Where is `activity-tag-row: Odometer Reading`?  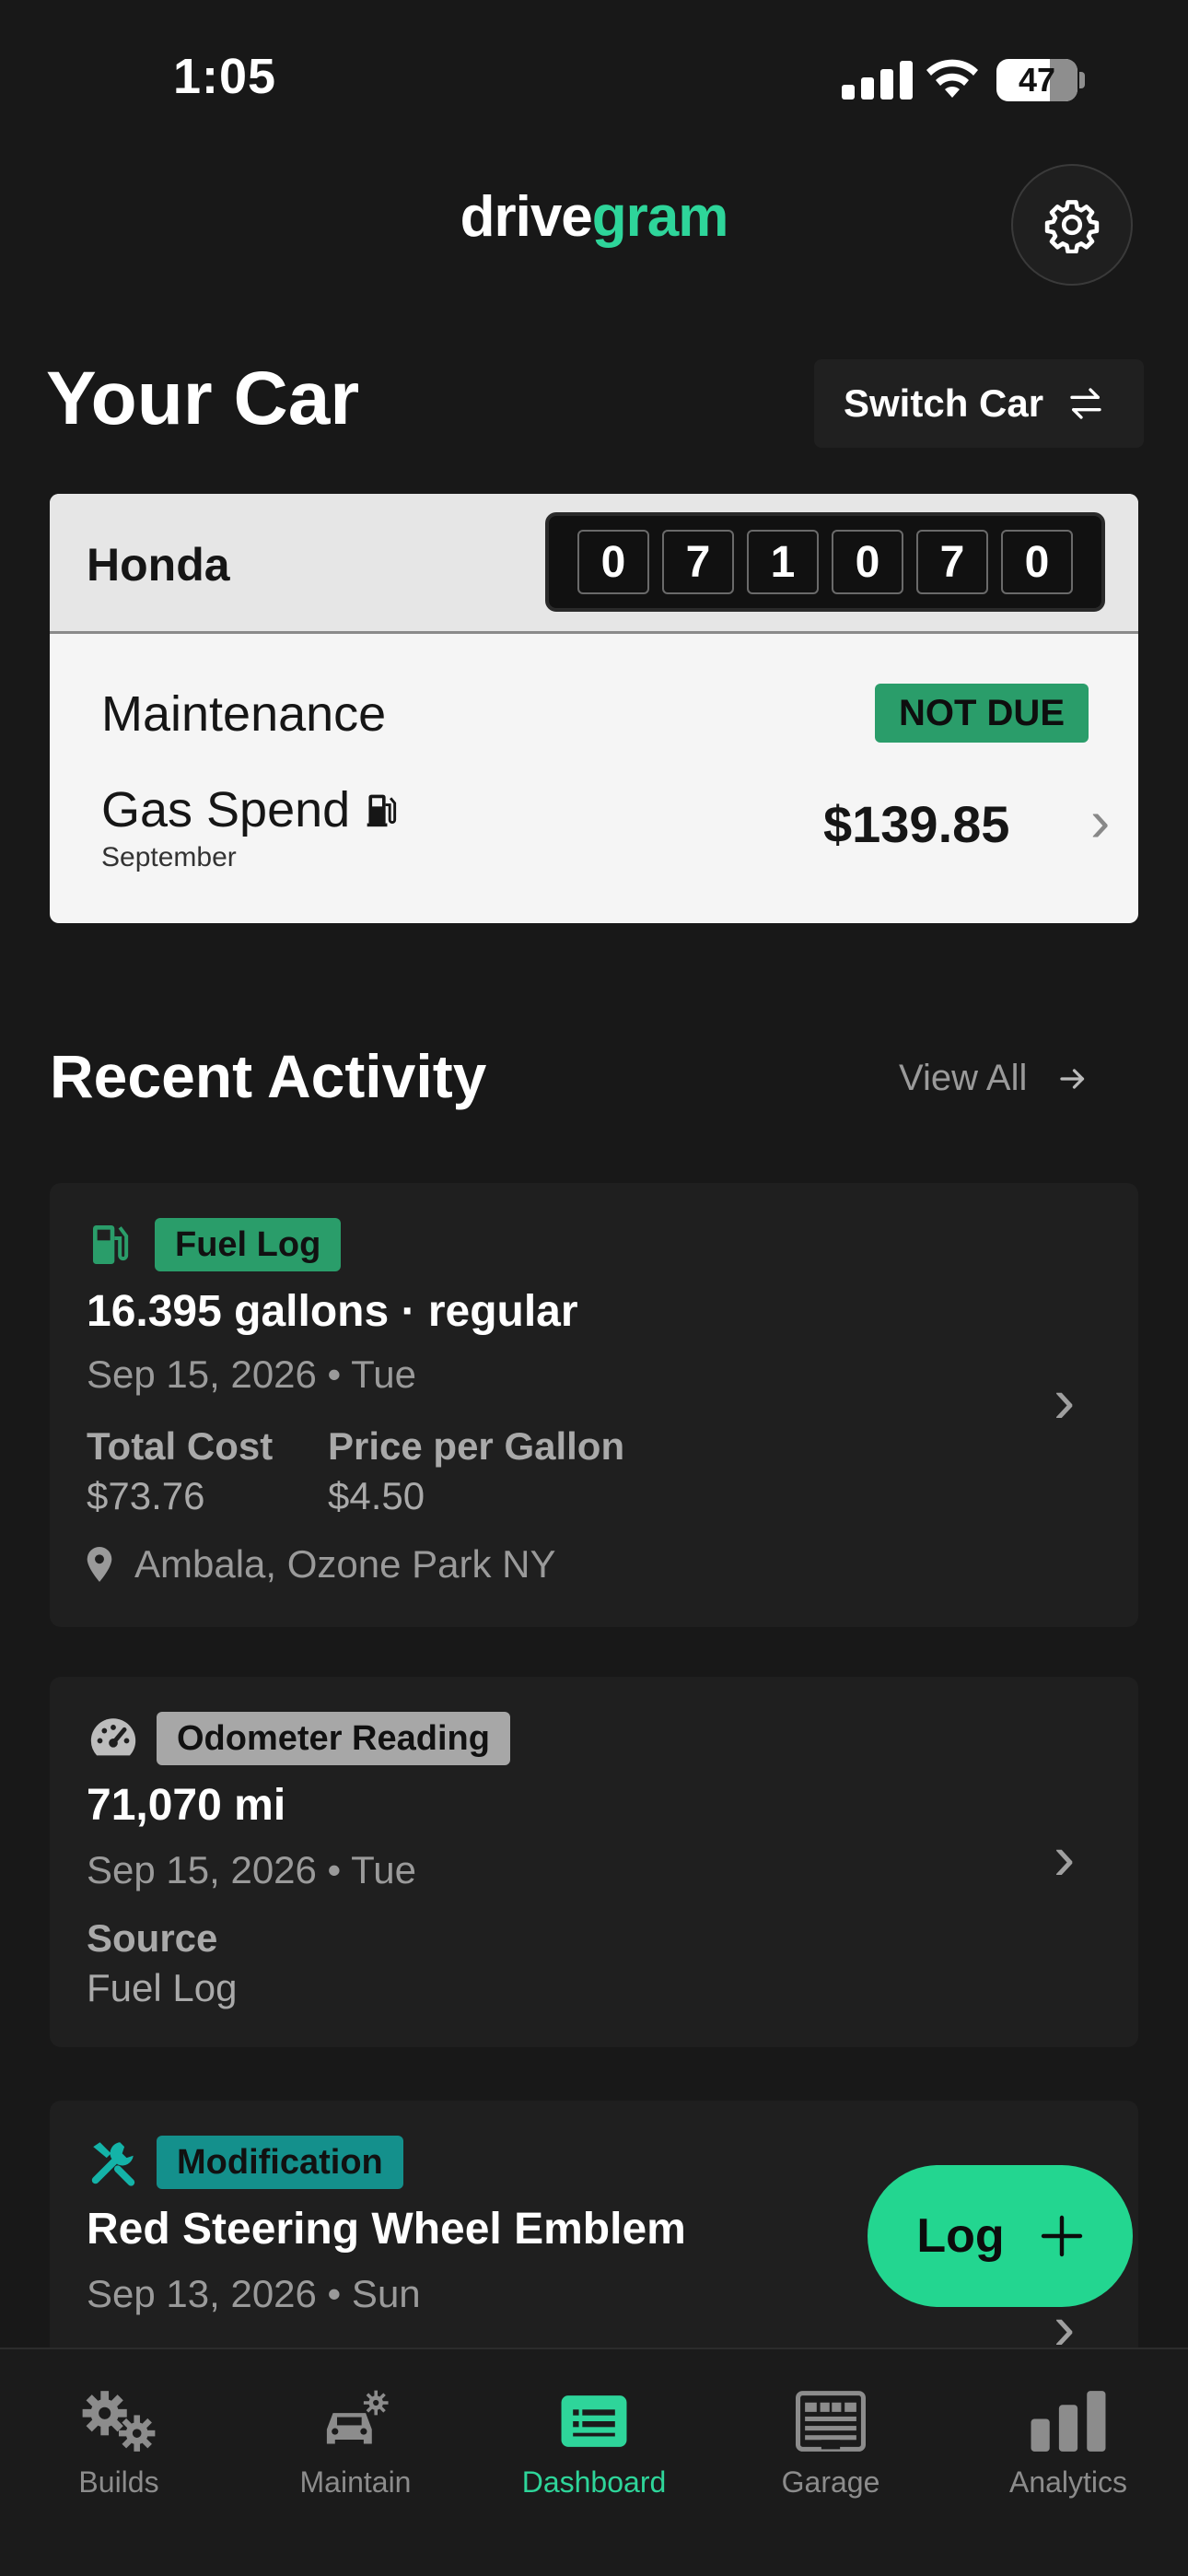 activity-tag-row: Odometer Reading is located at coordinates (298, 1738).